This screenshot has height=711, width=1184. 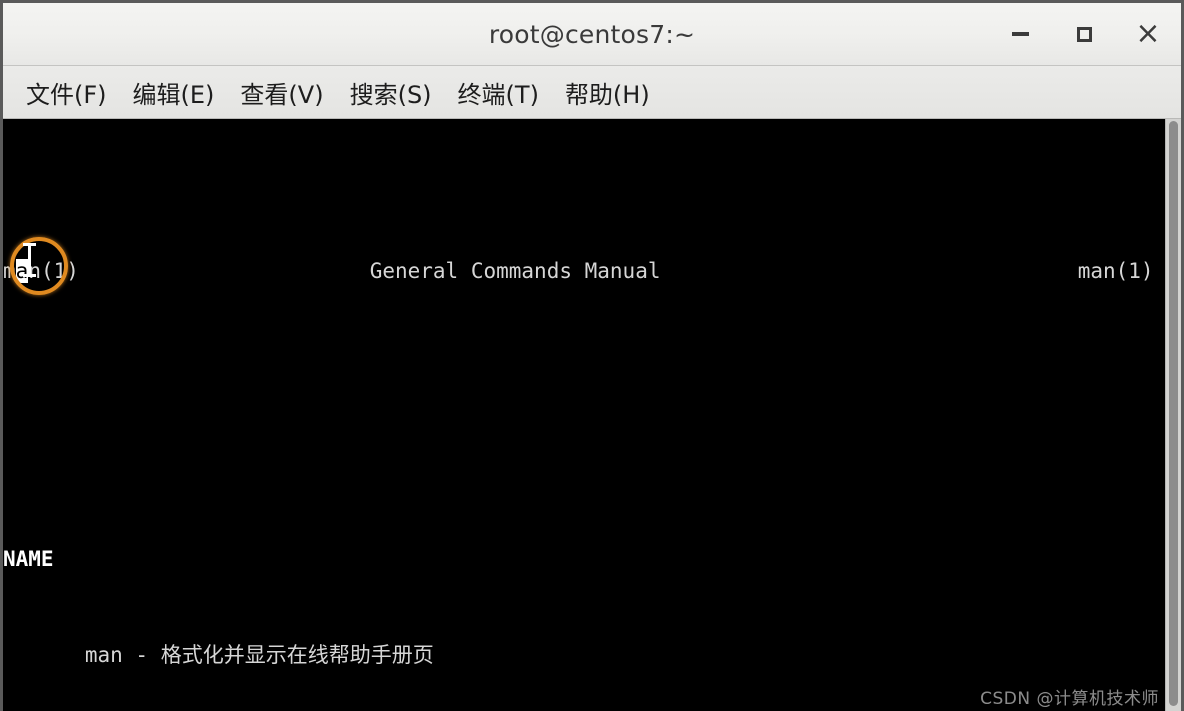 What do you see at coordinates (498, 92) in the screenshot?
I see `menu-terminal: 终端(T)` at bounding box center [498, 92].